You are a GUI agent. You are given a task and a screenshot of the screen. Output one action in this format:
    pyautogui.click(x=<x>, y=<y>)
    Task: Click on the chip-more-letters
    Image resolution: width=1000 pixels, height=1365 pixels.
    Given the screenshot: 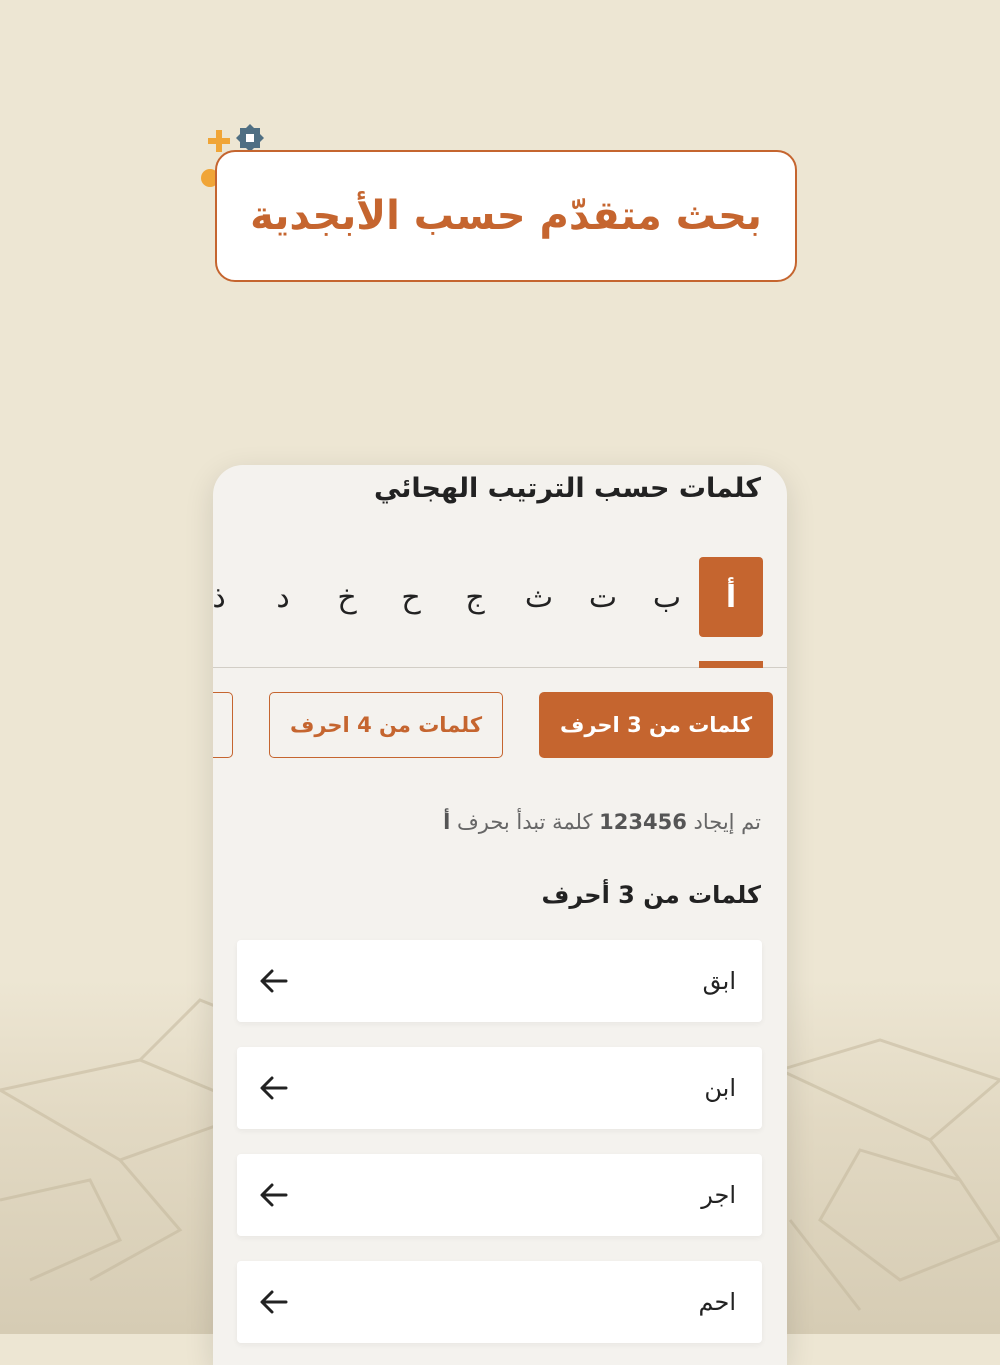 What is the action you would take?
    pyautogui.click(x=223, y=725)
    